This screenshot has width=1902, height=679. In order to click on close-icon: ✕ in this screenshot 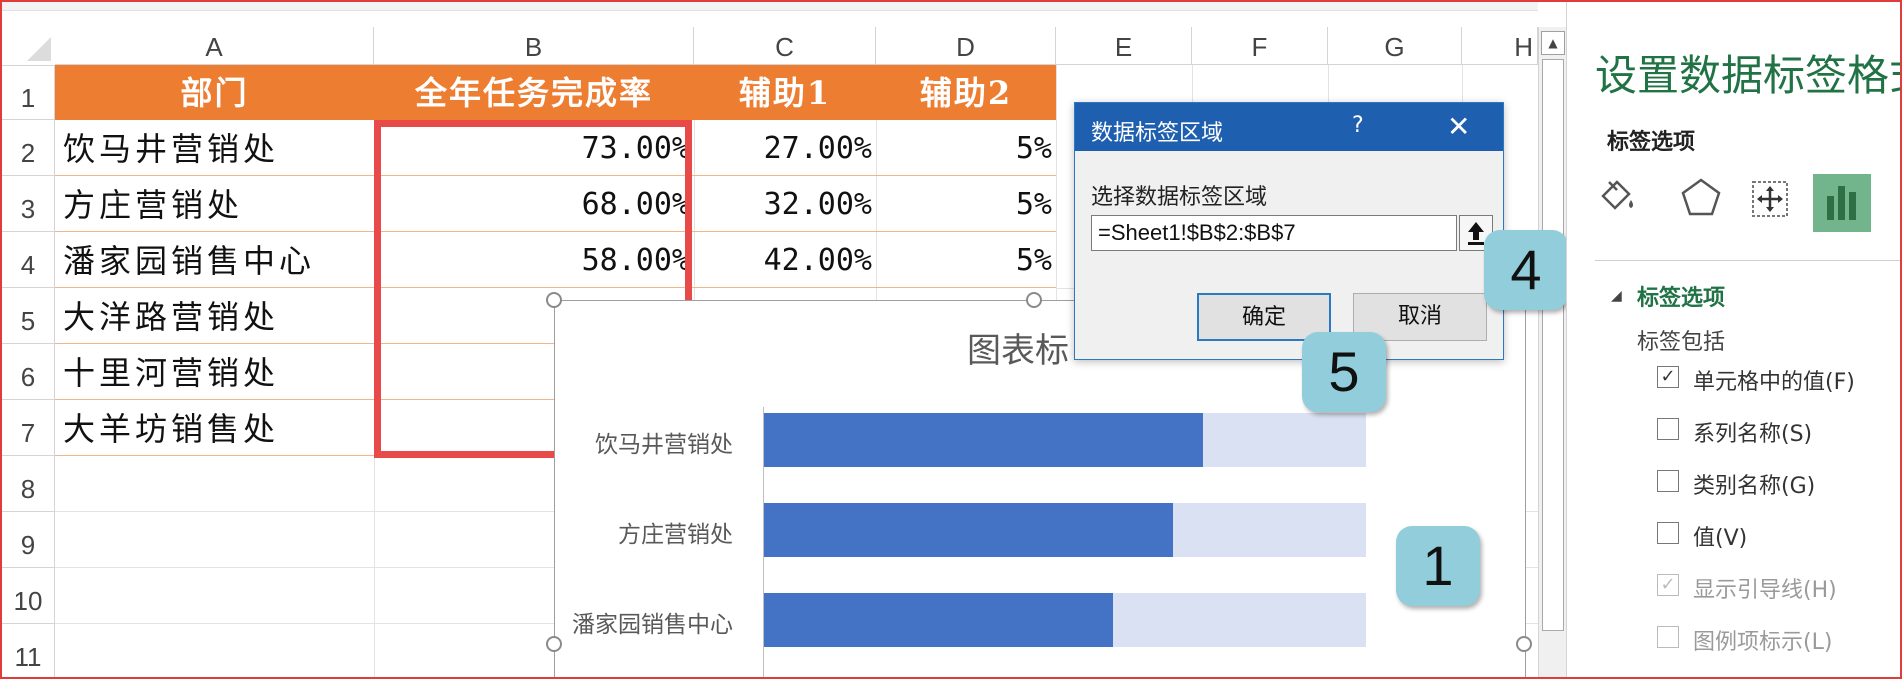, I will do `click(1458, 126)`.